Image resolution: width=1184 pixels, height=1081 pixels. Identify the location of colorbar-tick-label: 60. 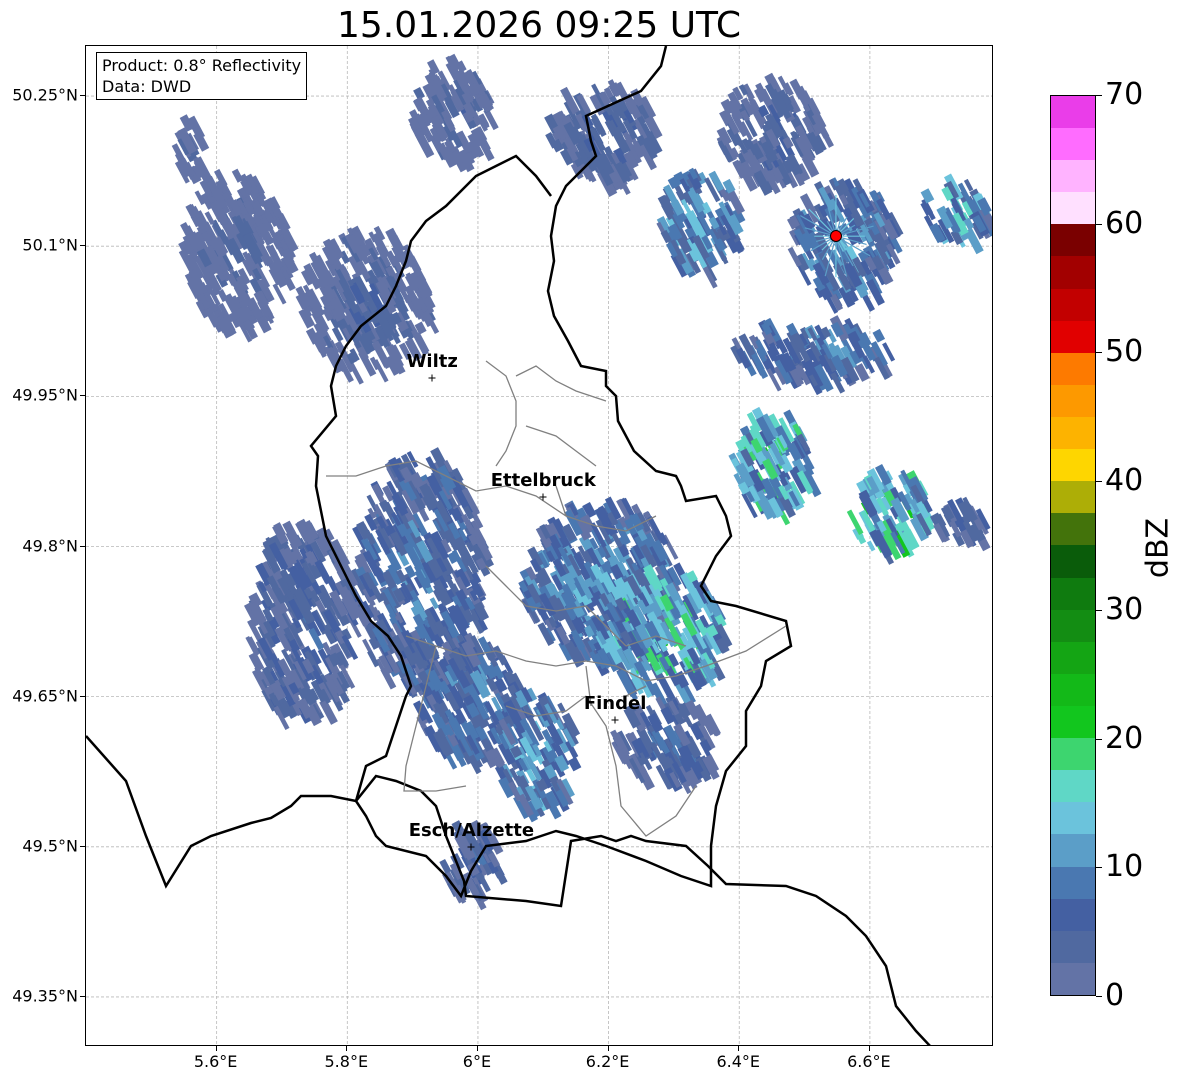
(1124, 223).